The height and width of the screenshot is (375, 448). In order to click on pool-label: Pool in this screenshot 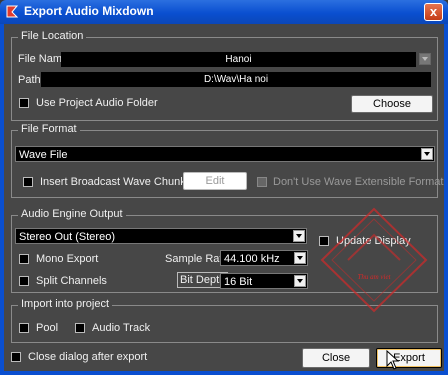, I will do `click(47, 328)`.